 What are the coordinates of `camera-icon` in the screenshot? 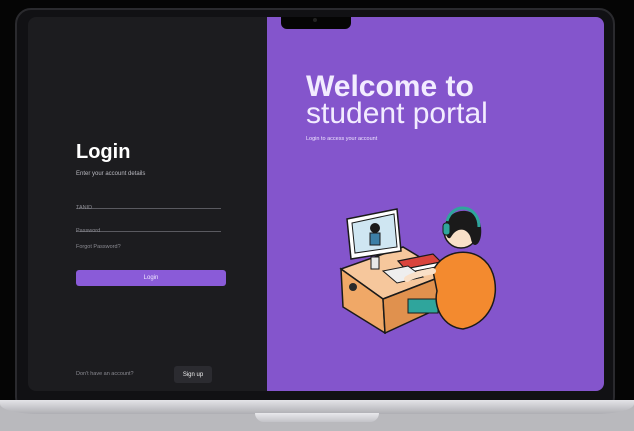 It's located at (315, 20).